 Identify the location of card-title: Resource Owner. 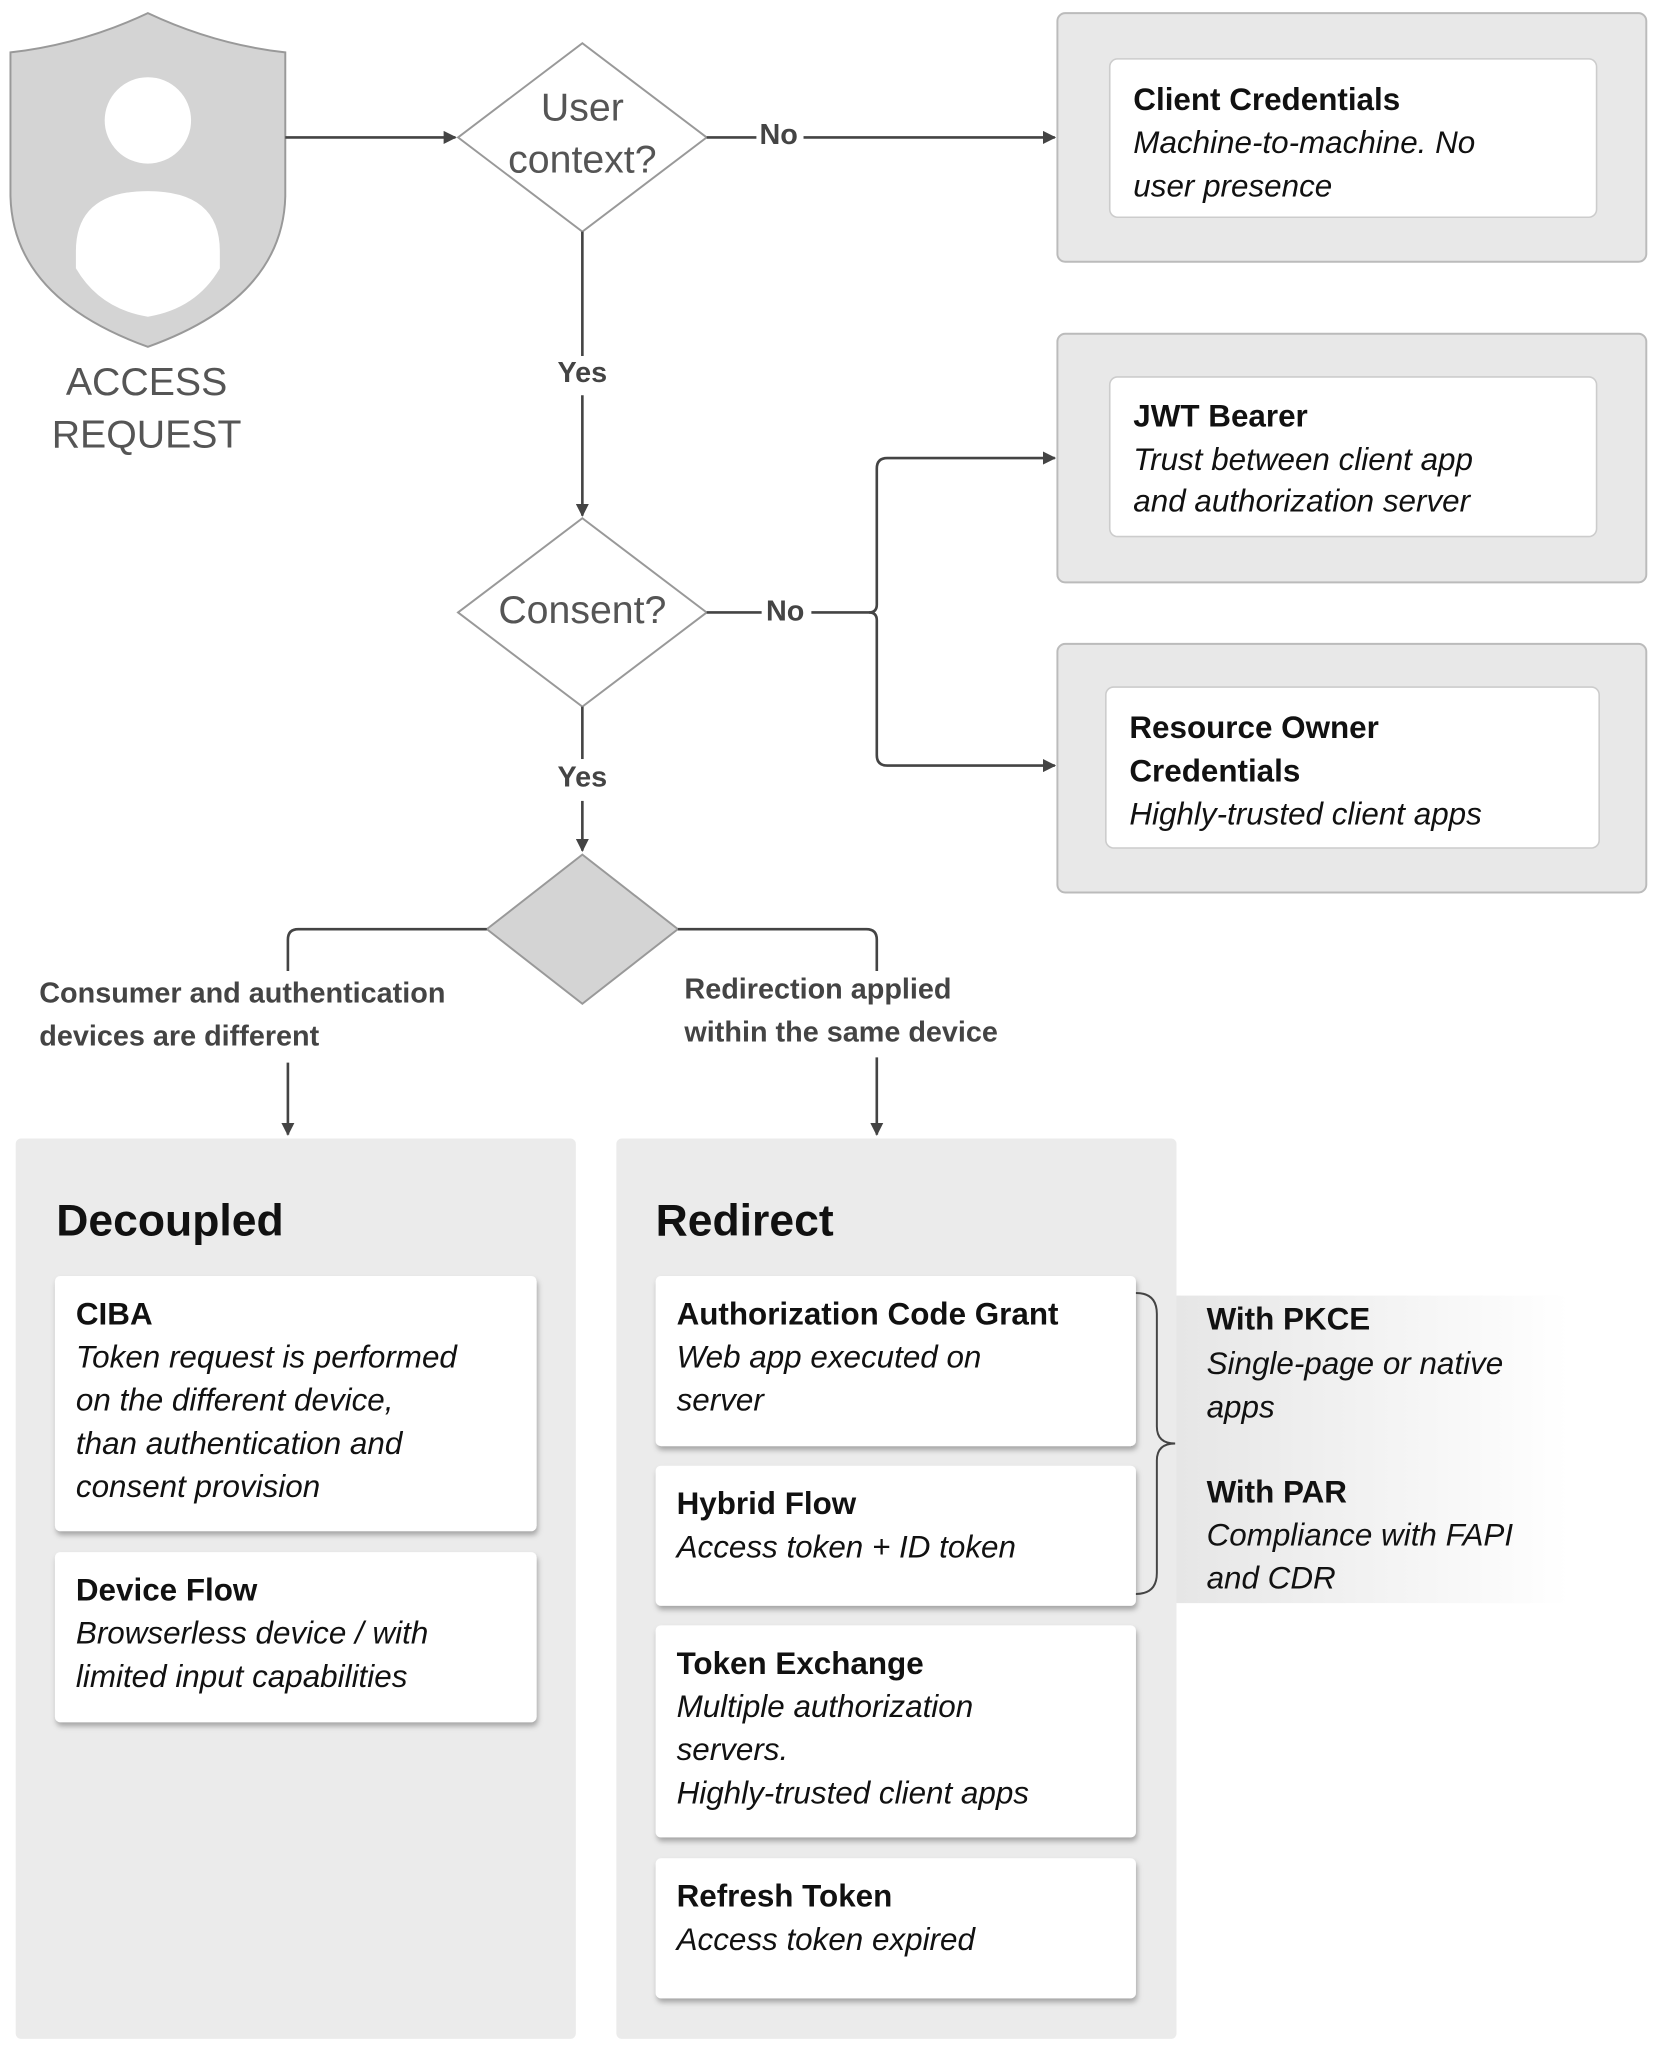
(1253, 727).